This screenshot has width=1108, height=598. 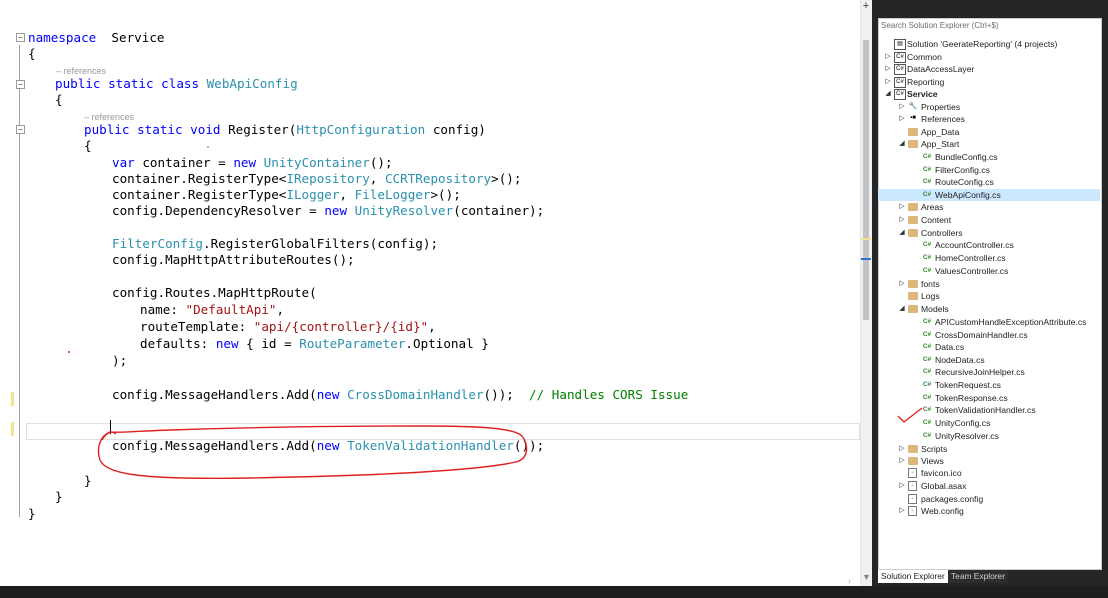 I want to click on scroll-down-icon: ▼, so click(x=866, y=577).